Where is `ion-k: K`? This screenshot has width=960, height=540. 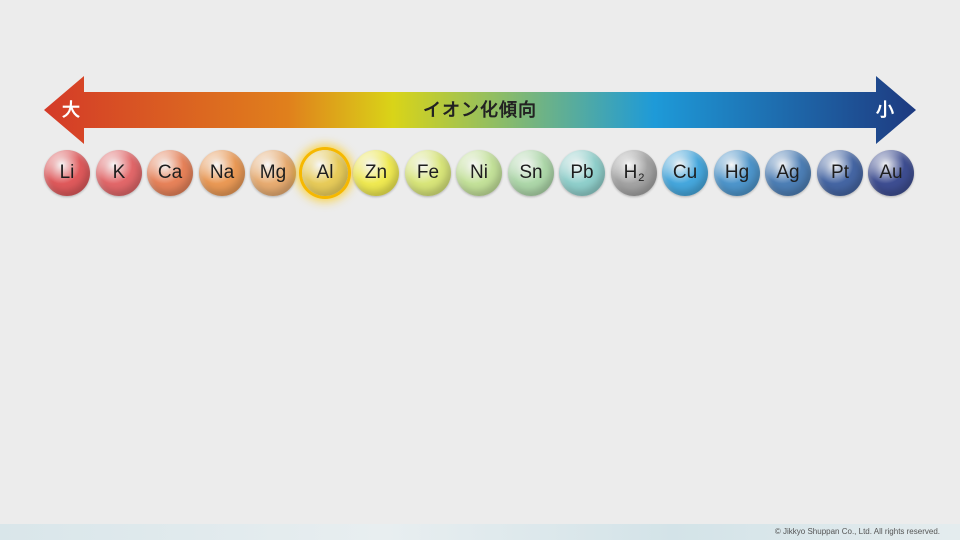 ion-k: K is located at coordinates (119, 173).